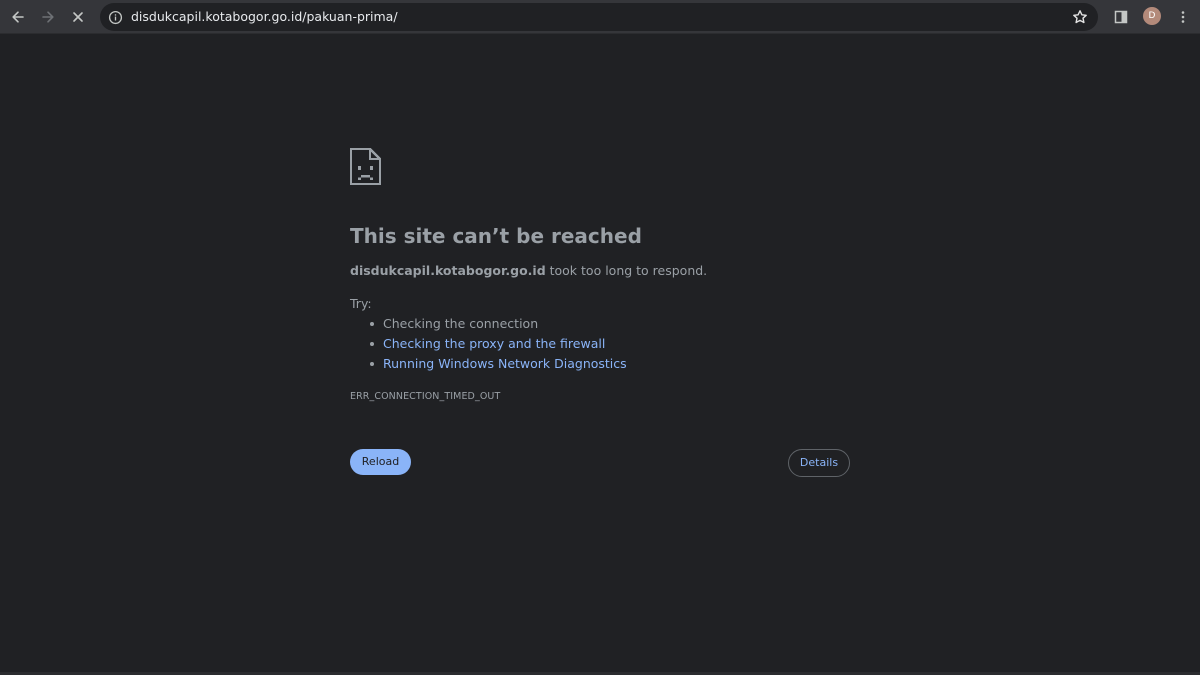  I want to click on profile-avatar: D, so click(1152, 16).